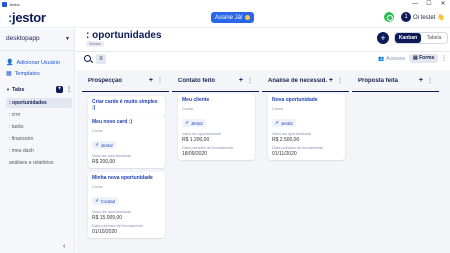 This screenshot has width=450, height=253. Describe the element at coordinates (107, 218) in the screenshot. I see `field-value: R$ 15.009,00` at that location.